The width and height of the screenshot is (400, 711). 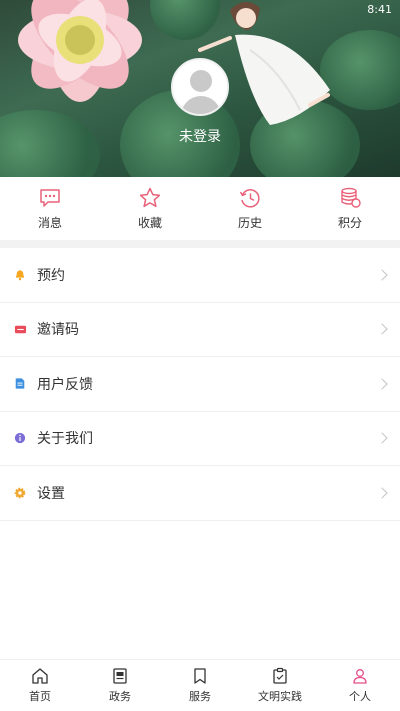 What do you see at coordinates (40, 685) in the screenshot?
I see `tab-home: 首页` at bounding box center [40, 685].